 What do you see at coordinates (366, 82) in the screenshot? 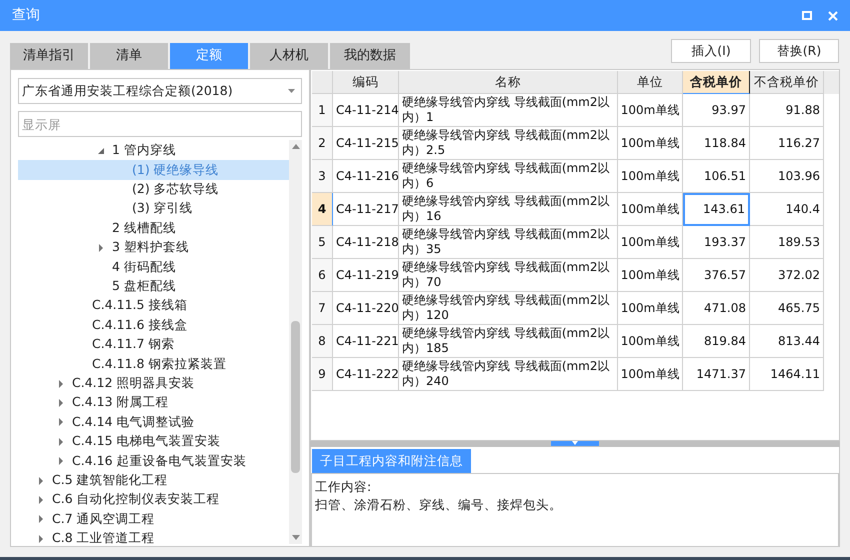
I see `column-header: 编码` at bounding box center [366, 82].